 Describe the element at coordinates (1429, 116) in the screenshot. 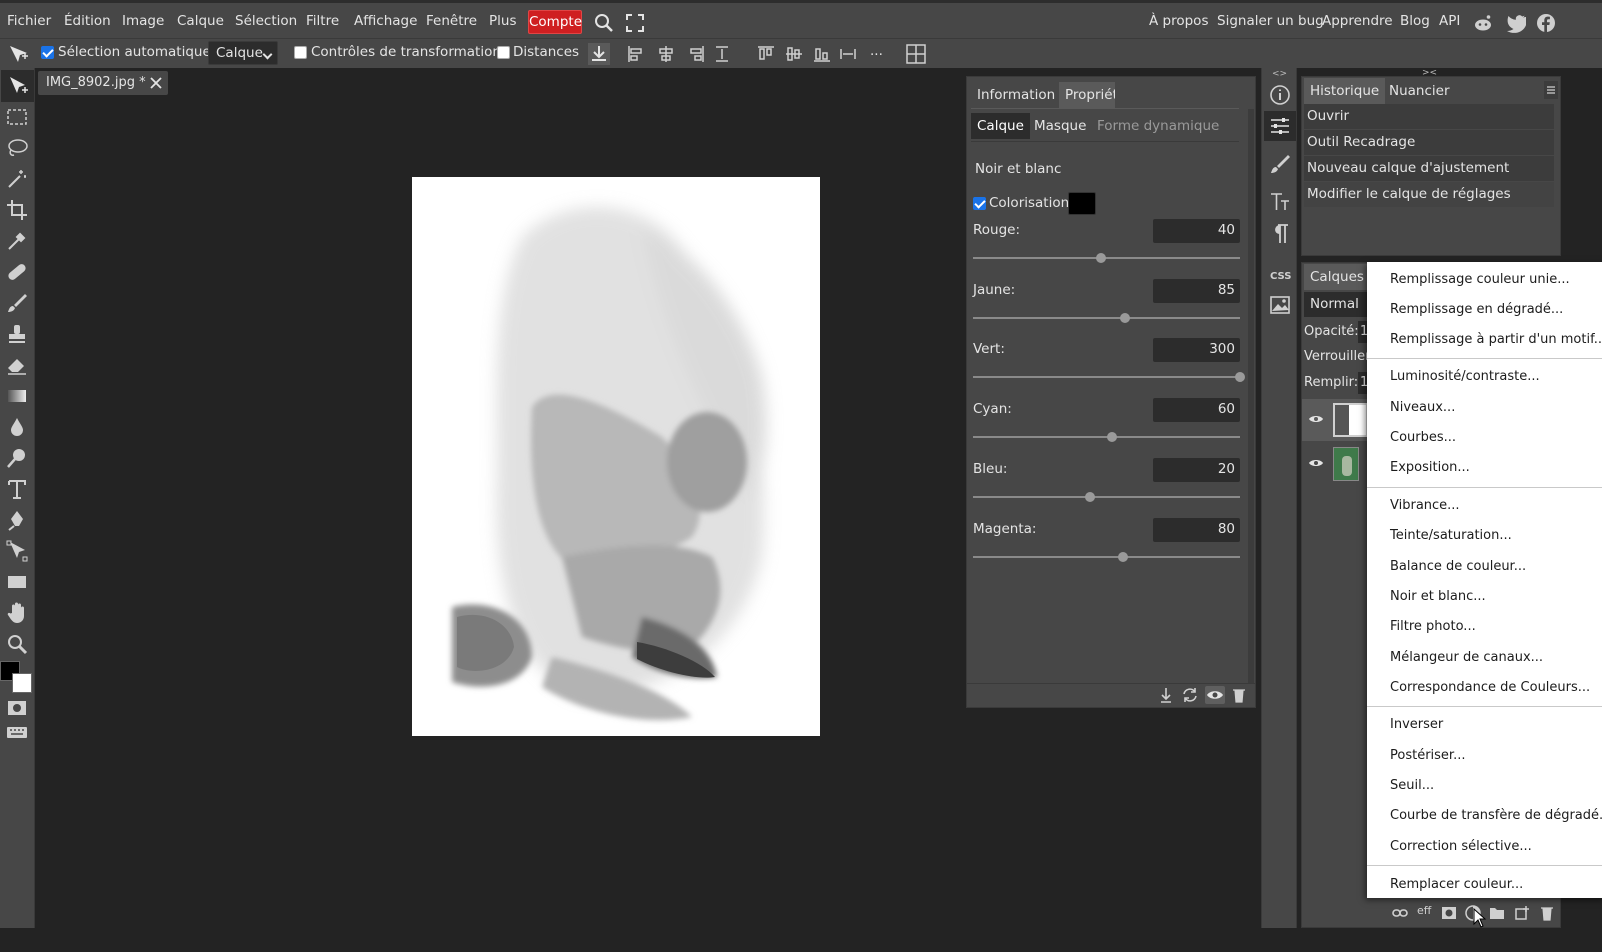

I see `history-entry: Ouvrir` at that location.